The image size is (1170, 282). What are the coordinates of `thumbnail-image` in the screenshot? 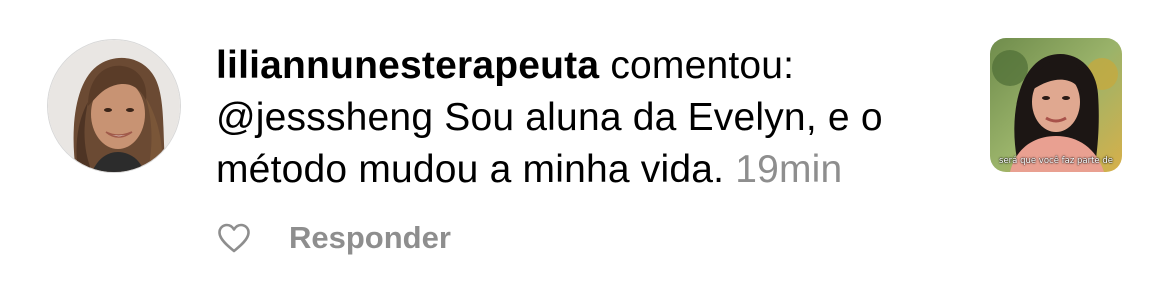 It's located at (1056, 105).